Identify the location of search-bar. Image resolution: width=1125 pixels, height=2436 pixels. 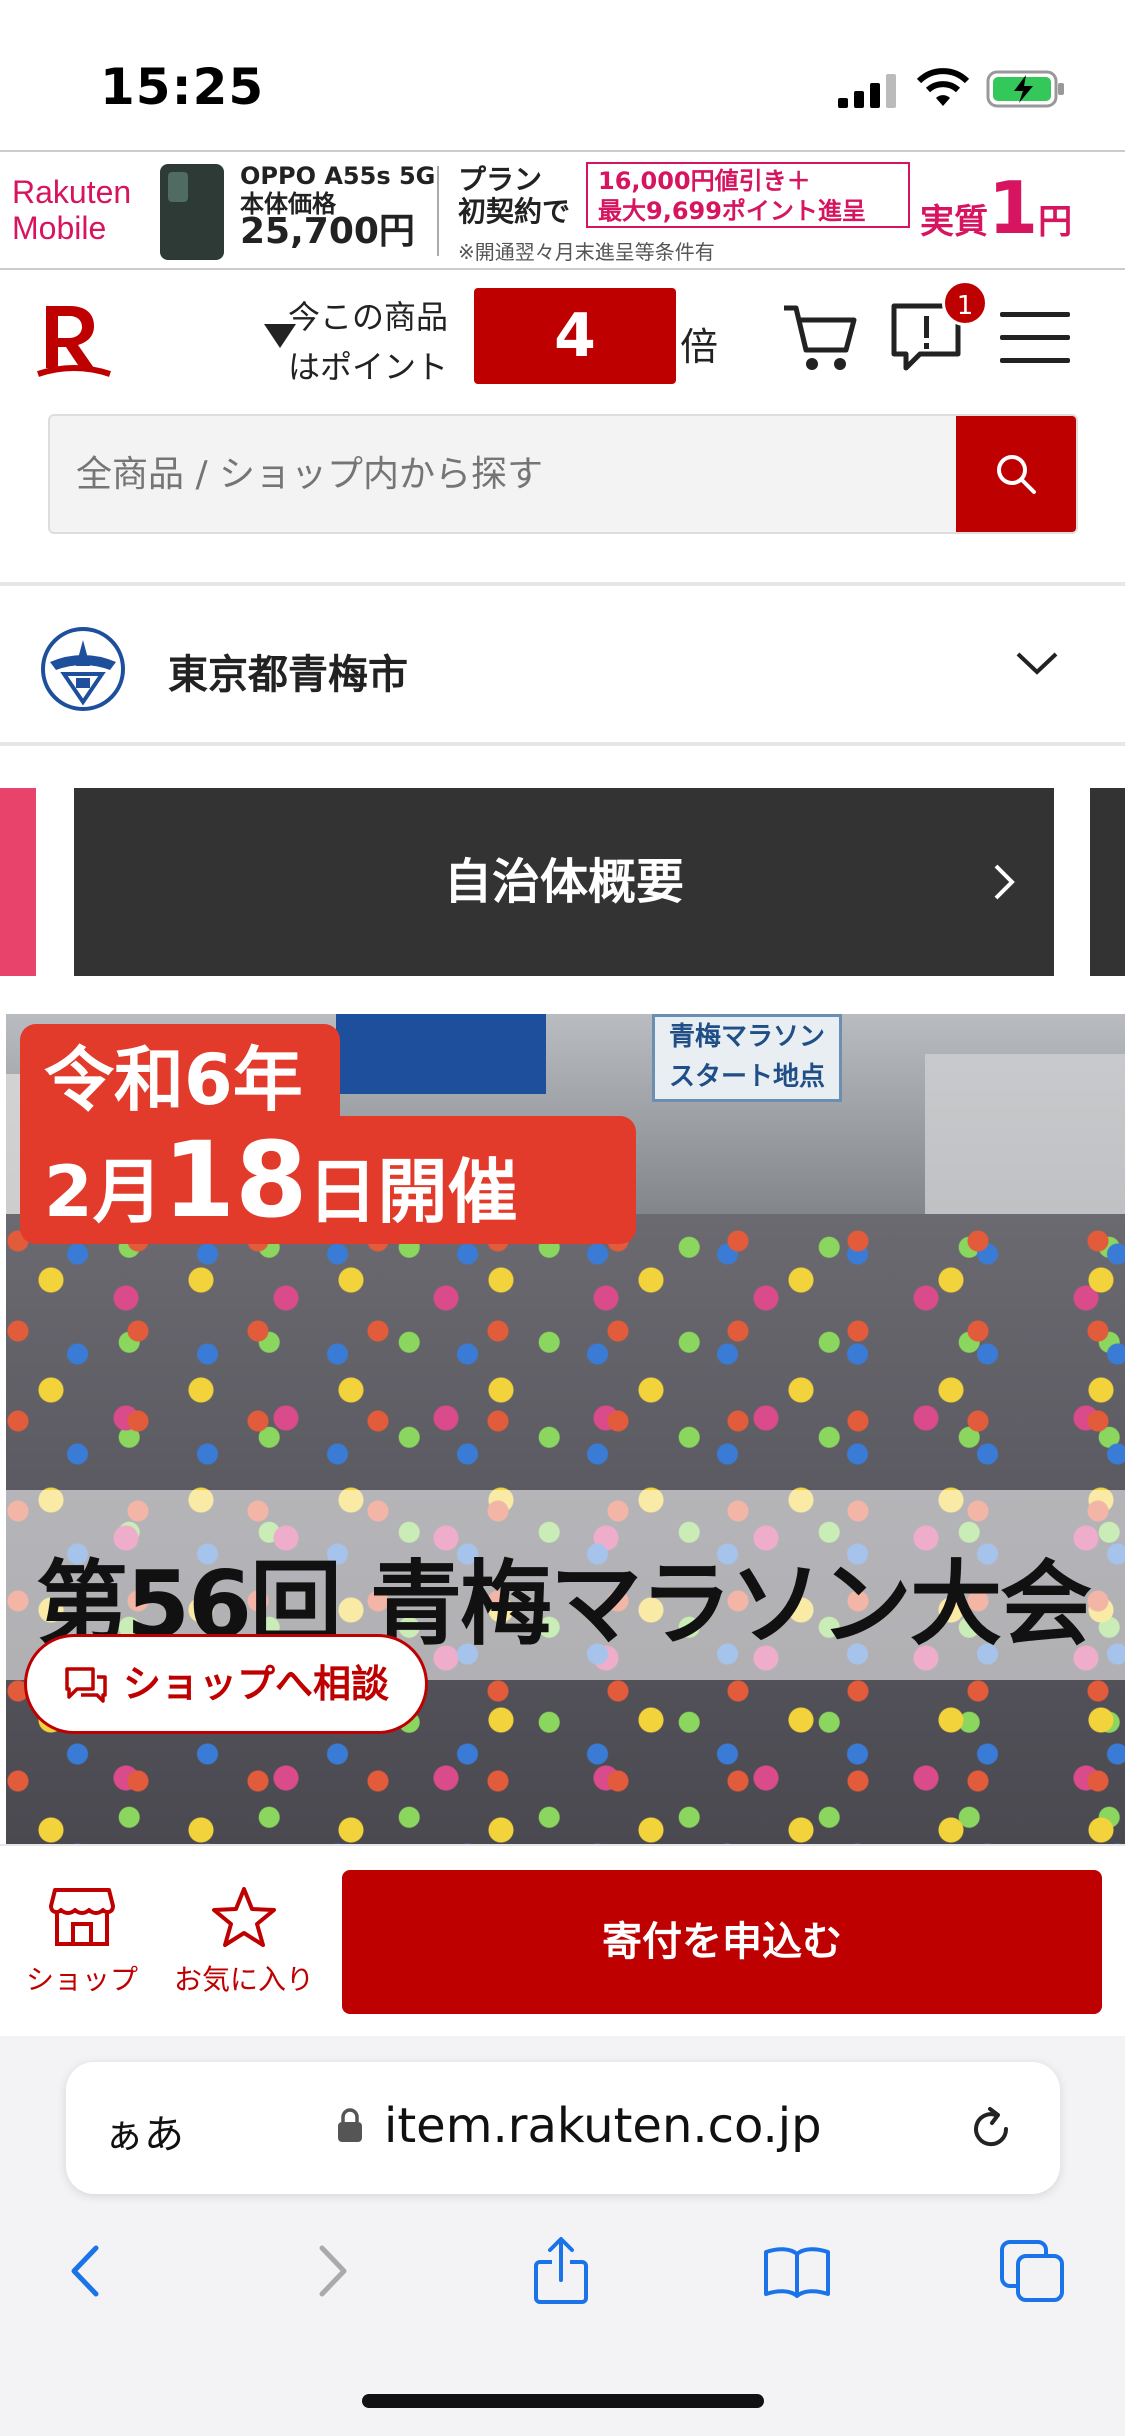
(563, 474).